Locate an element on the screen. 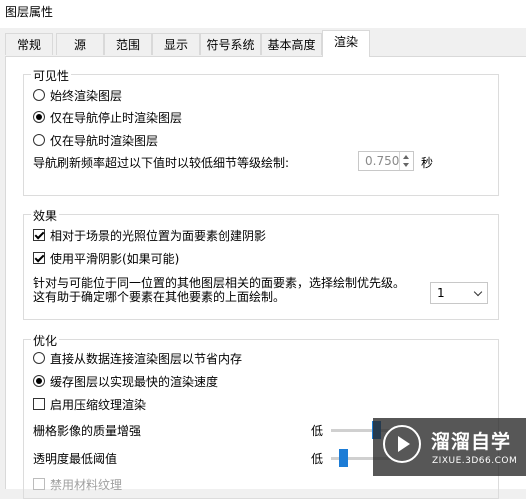  transparency-slider-thumb is located at coordinates (343, 458).